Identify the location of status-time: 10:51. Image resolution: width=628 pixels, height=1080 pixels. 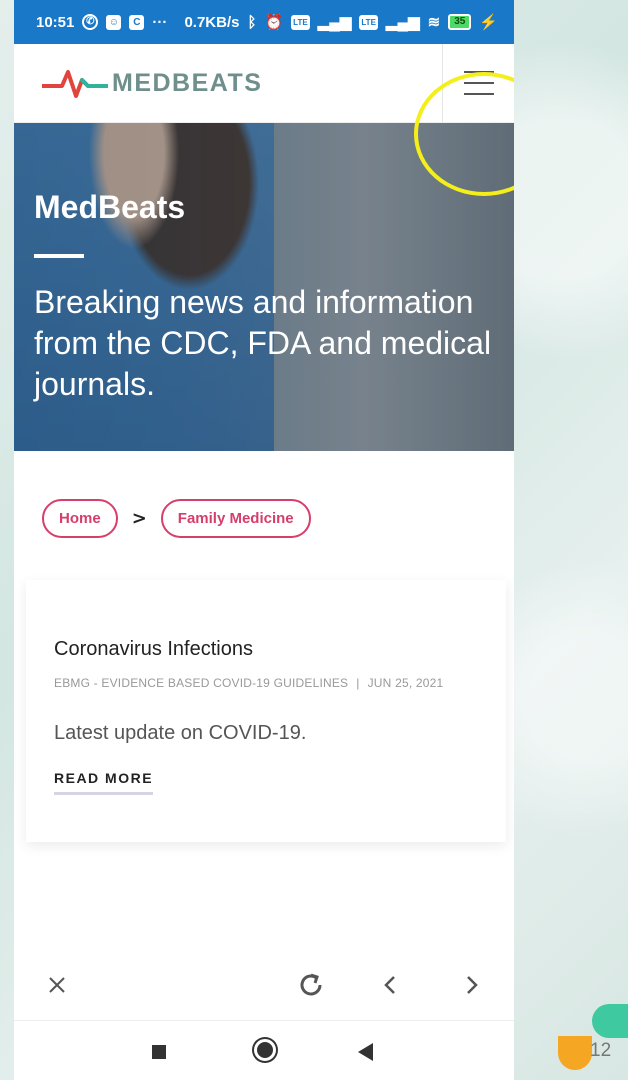
(55, 22).